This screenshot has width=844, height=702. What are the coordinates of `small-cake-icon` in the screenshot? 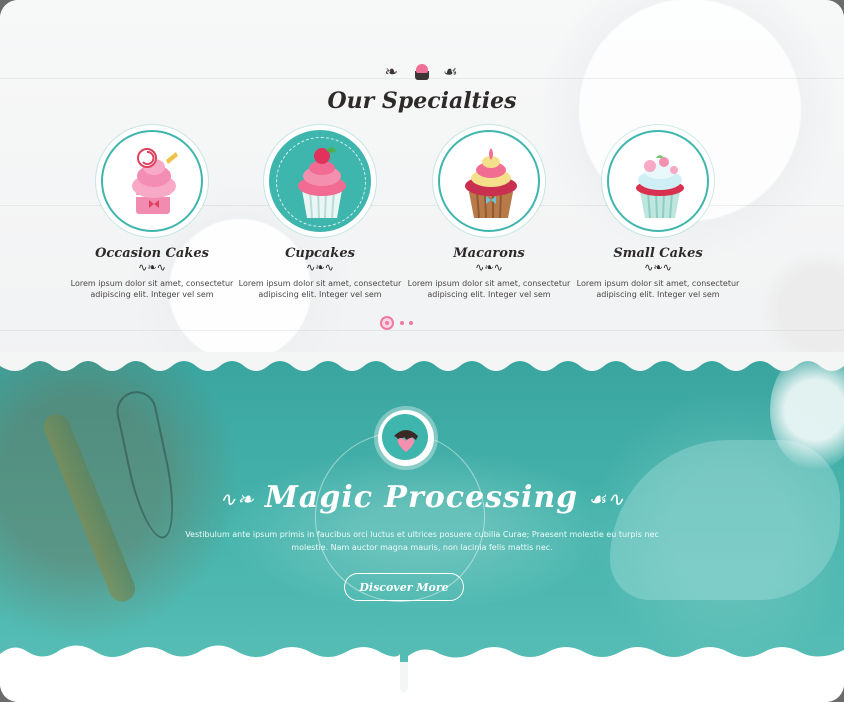 It's located at (658, 181).